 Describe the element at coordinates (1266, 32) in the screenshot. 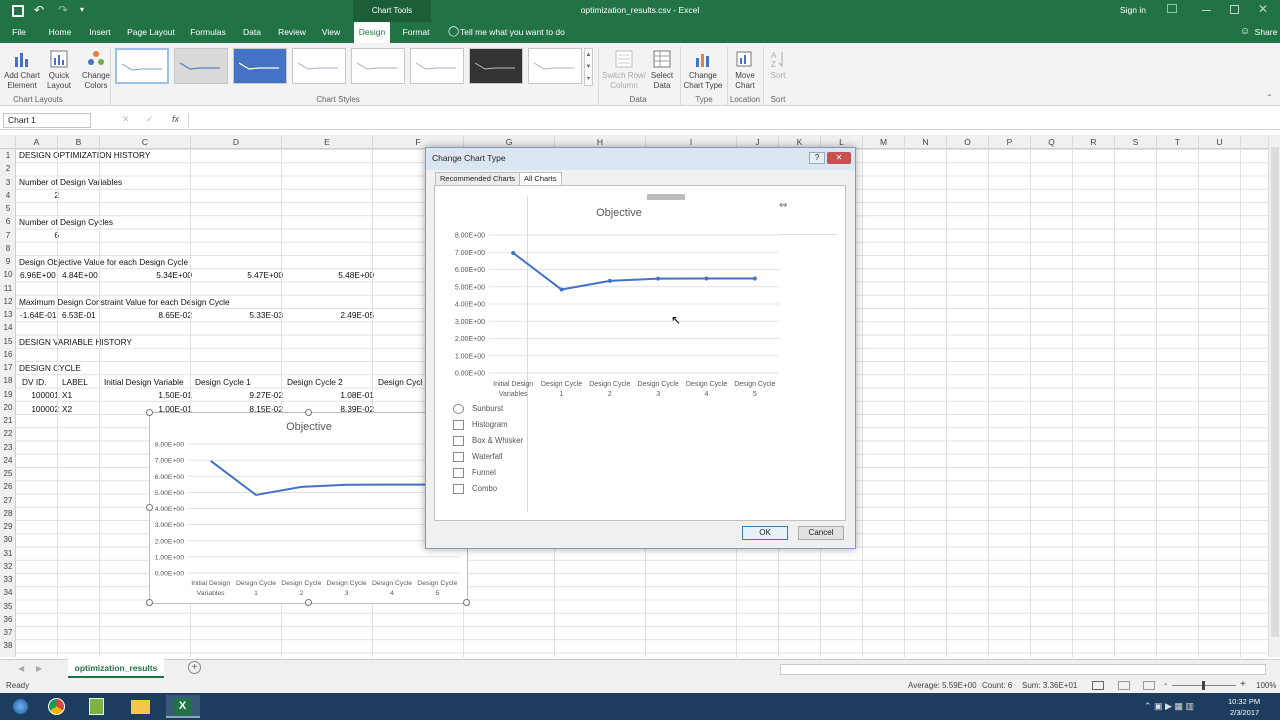

I see `share-button: Share` at that location.